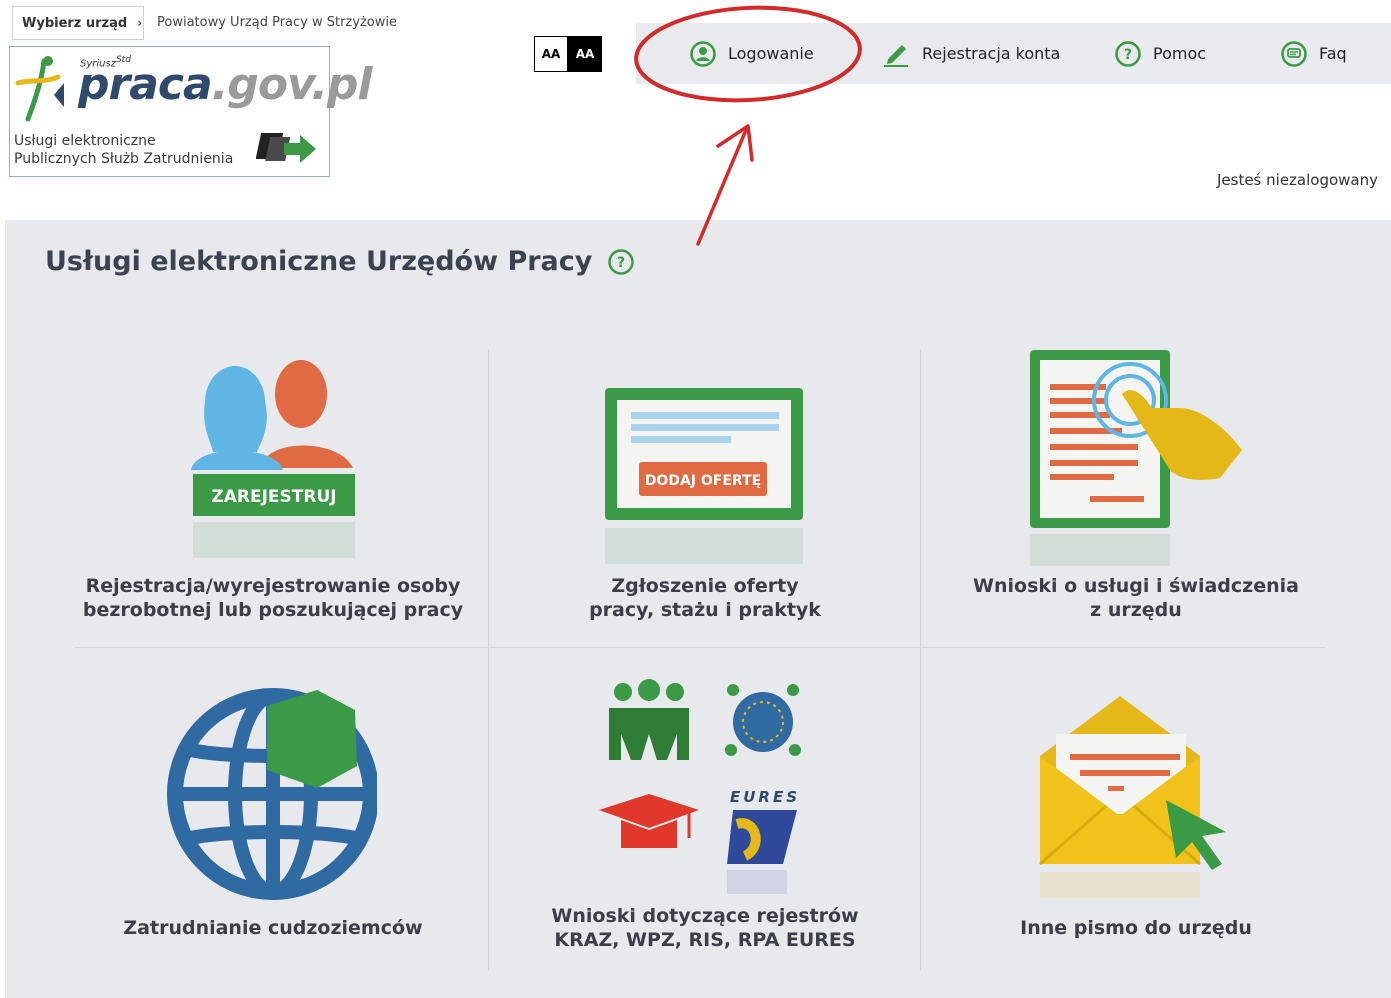 Image resolution: width=1391 pixels, height=998 pixels. What do you see at coordinates (272, 794) in the screenshot?
I see `globe-icon` at bounding box center [272, 794].